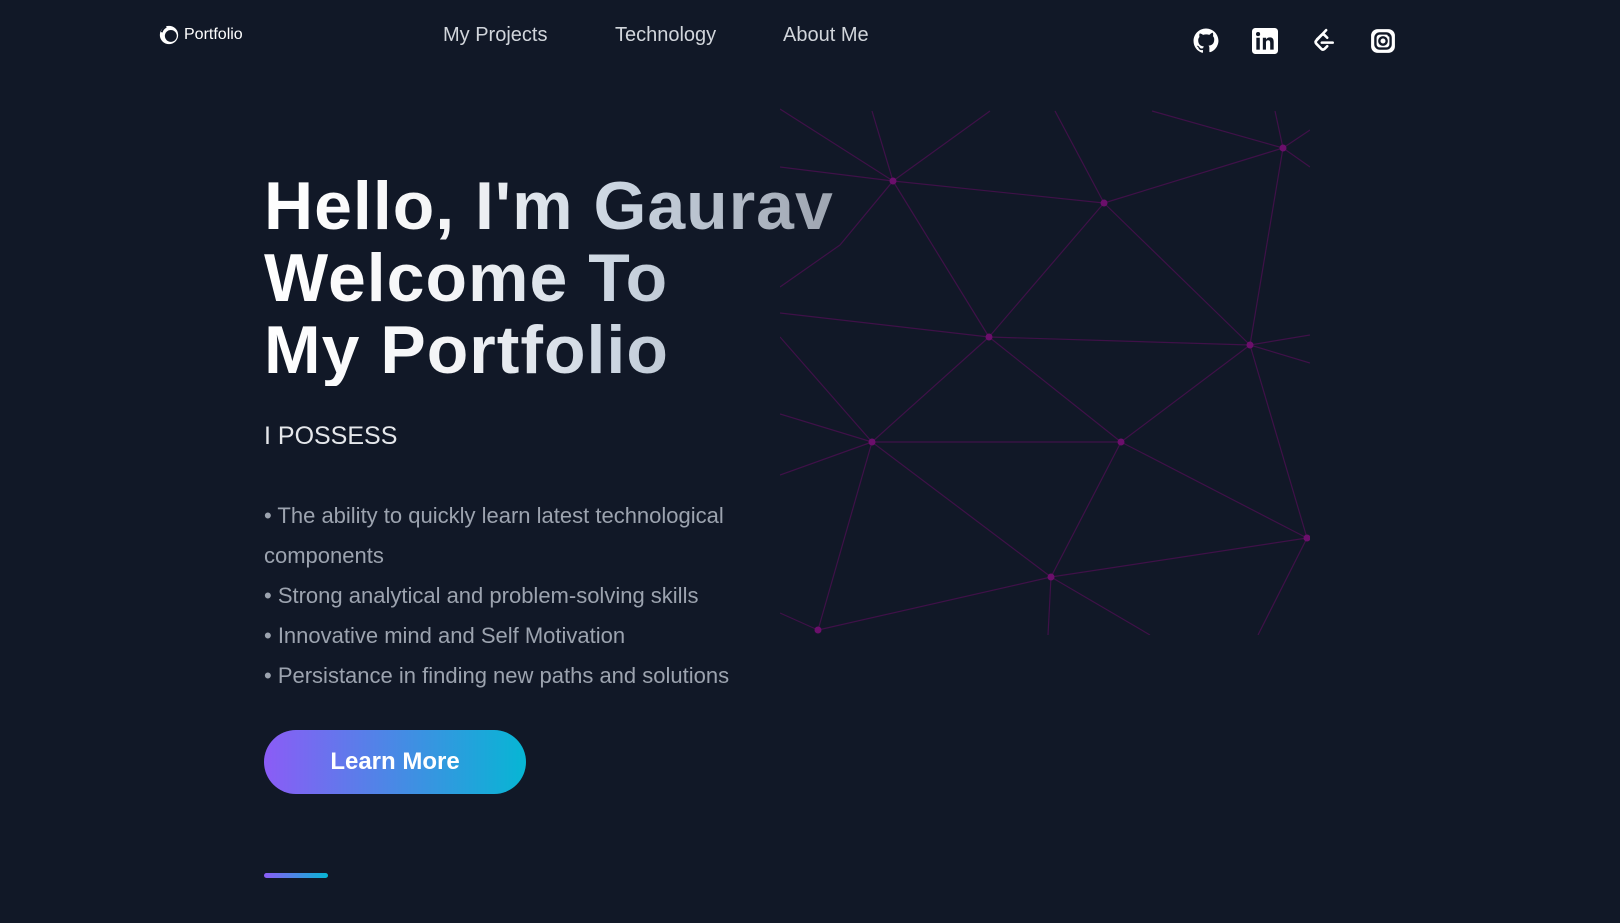 The width and height of the screenshot is (1620, 923). I want to click on github-link, so click(1206, 41).